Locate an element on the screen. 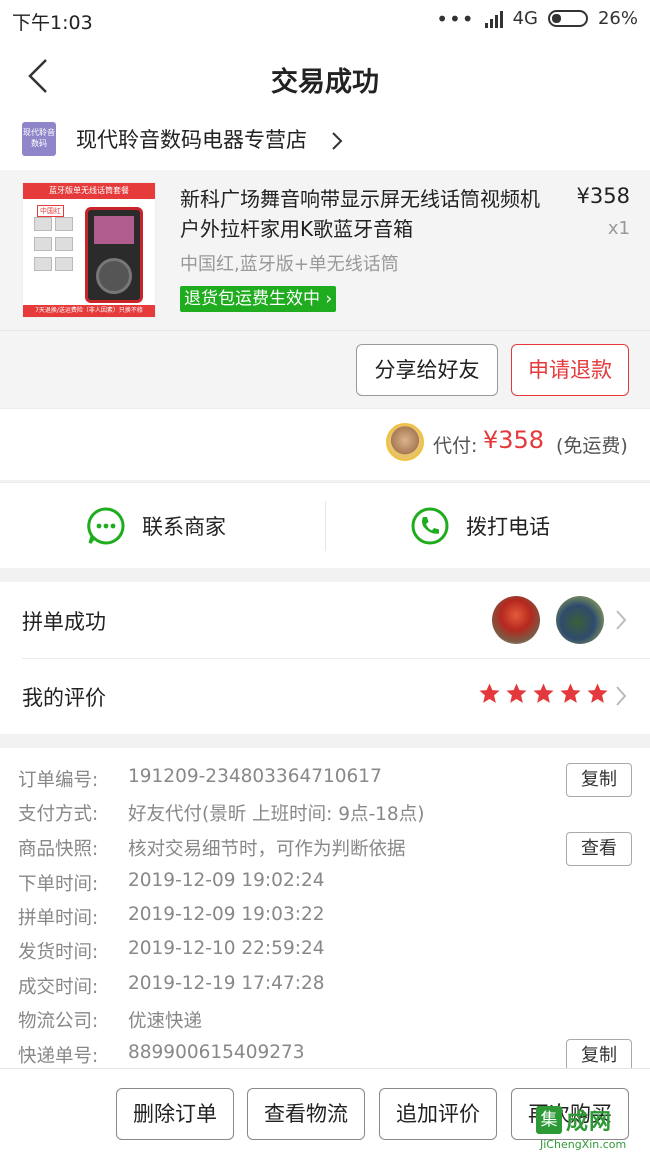 Image resolution: width=650 pixels, height=1155 pixels. page-title: 交易成功 is located at coordinates (325, 82).